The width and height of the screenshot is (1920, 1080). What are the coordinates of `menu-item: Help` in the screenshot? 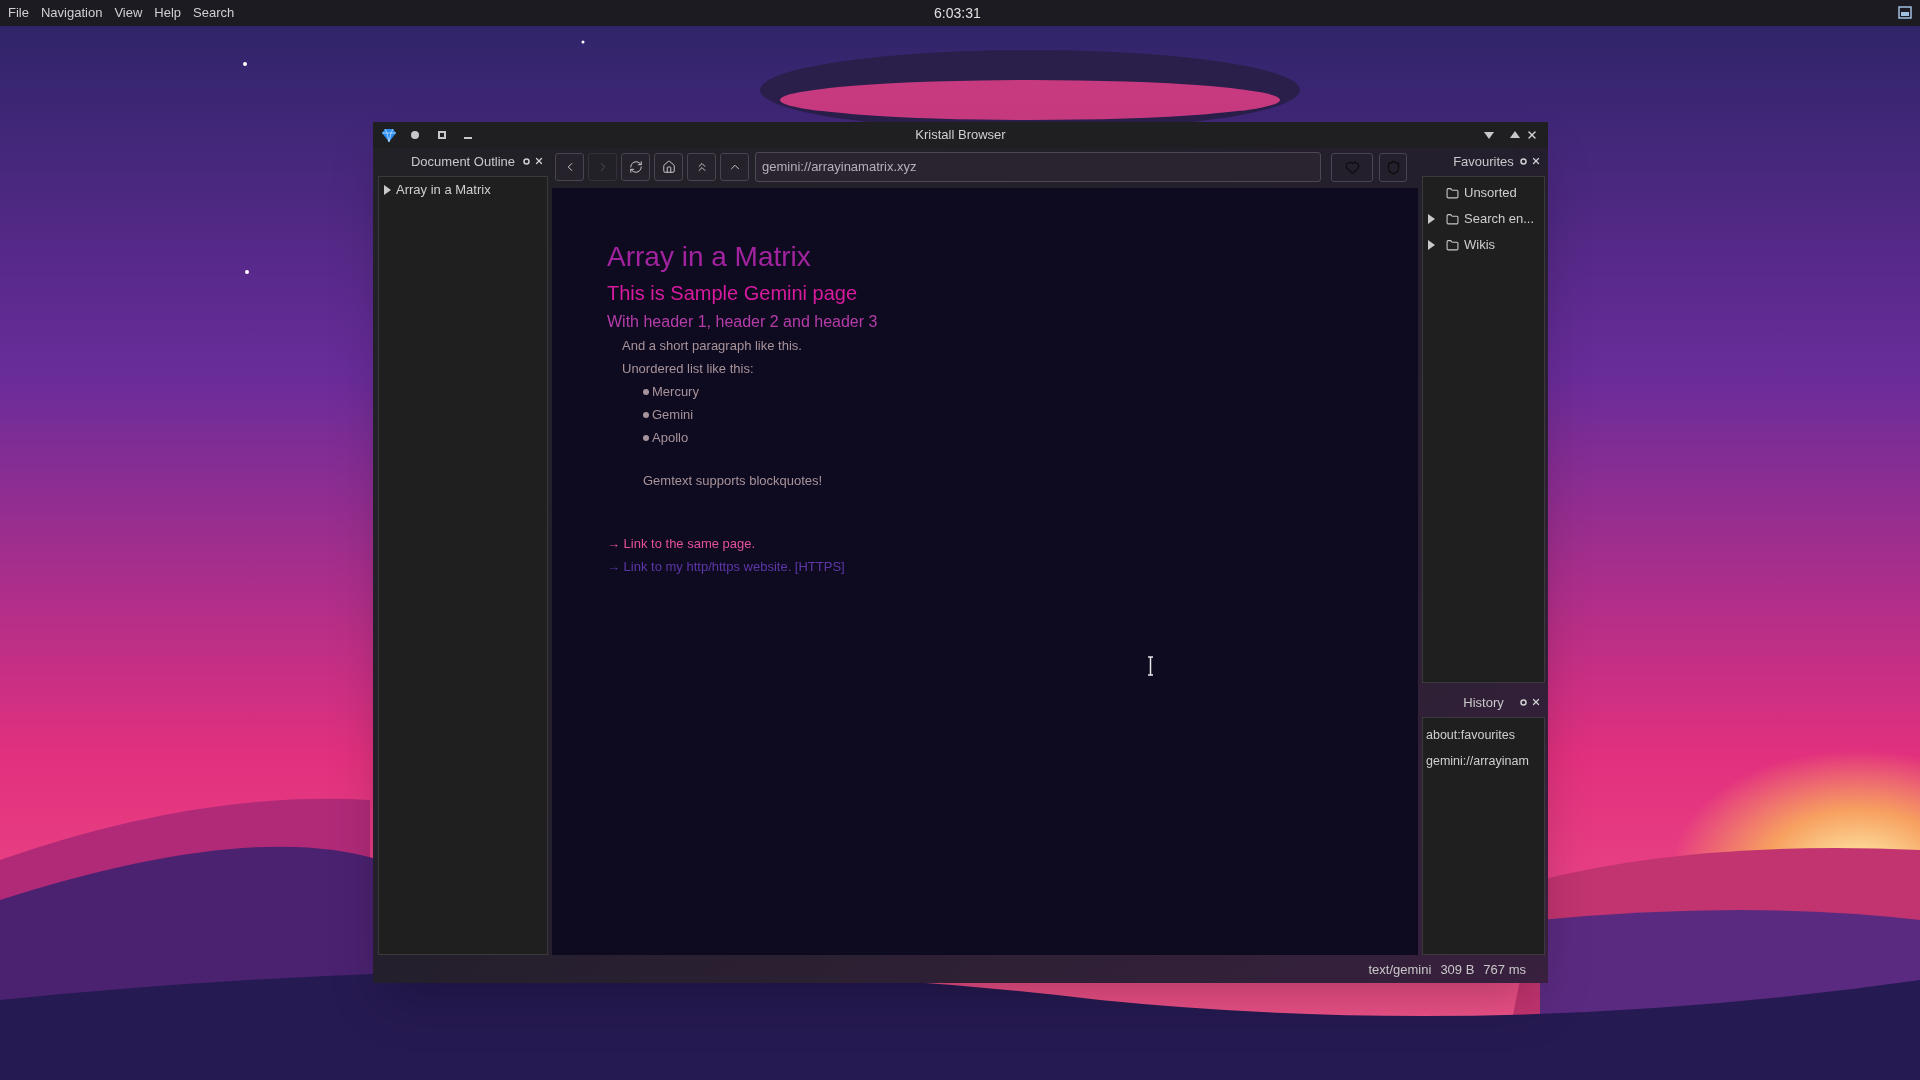 It's located at (168, 13).